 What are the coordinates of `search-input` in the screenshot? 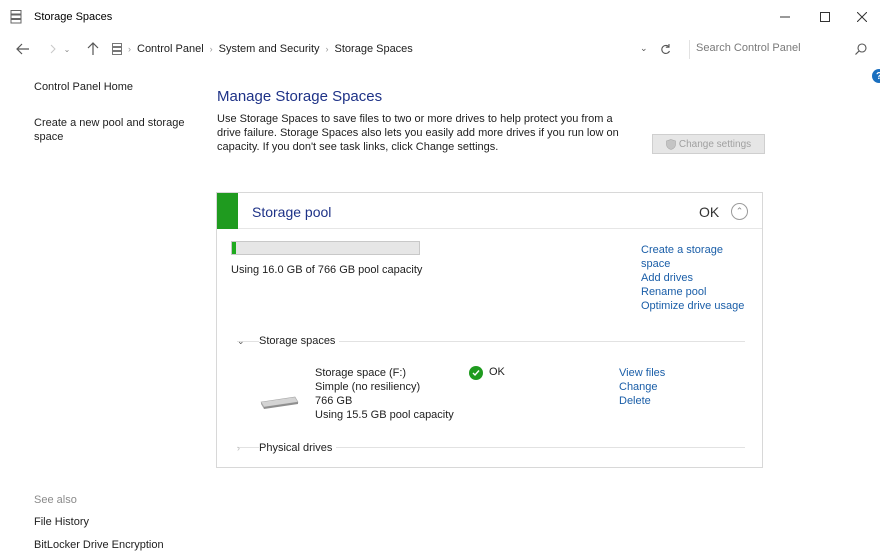 It's located at (771, 48).